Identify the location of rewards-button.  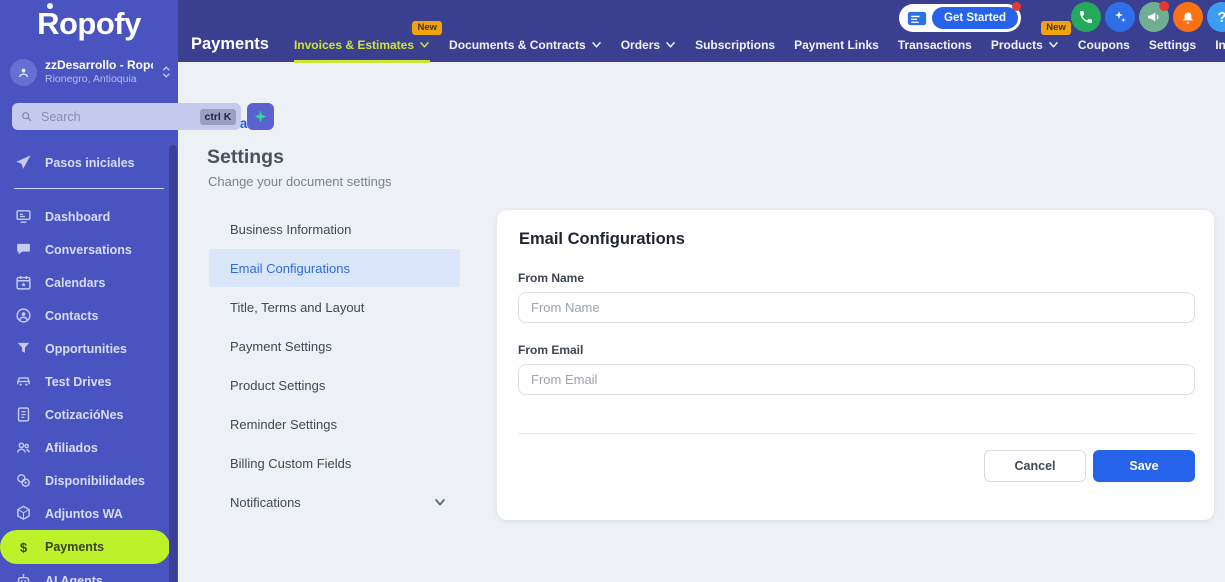
(1120, 17).